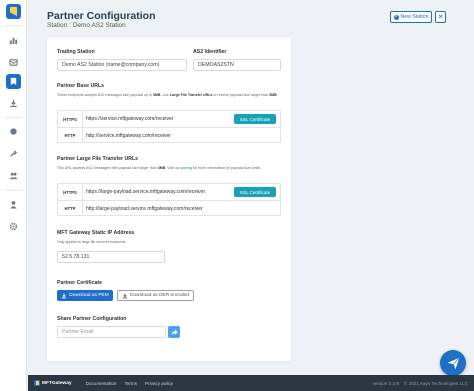  I want to click on partners-icon, so click(13, 131).